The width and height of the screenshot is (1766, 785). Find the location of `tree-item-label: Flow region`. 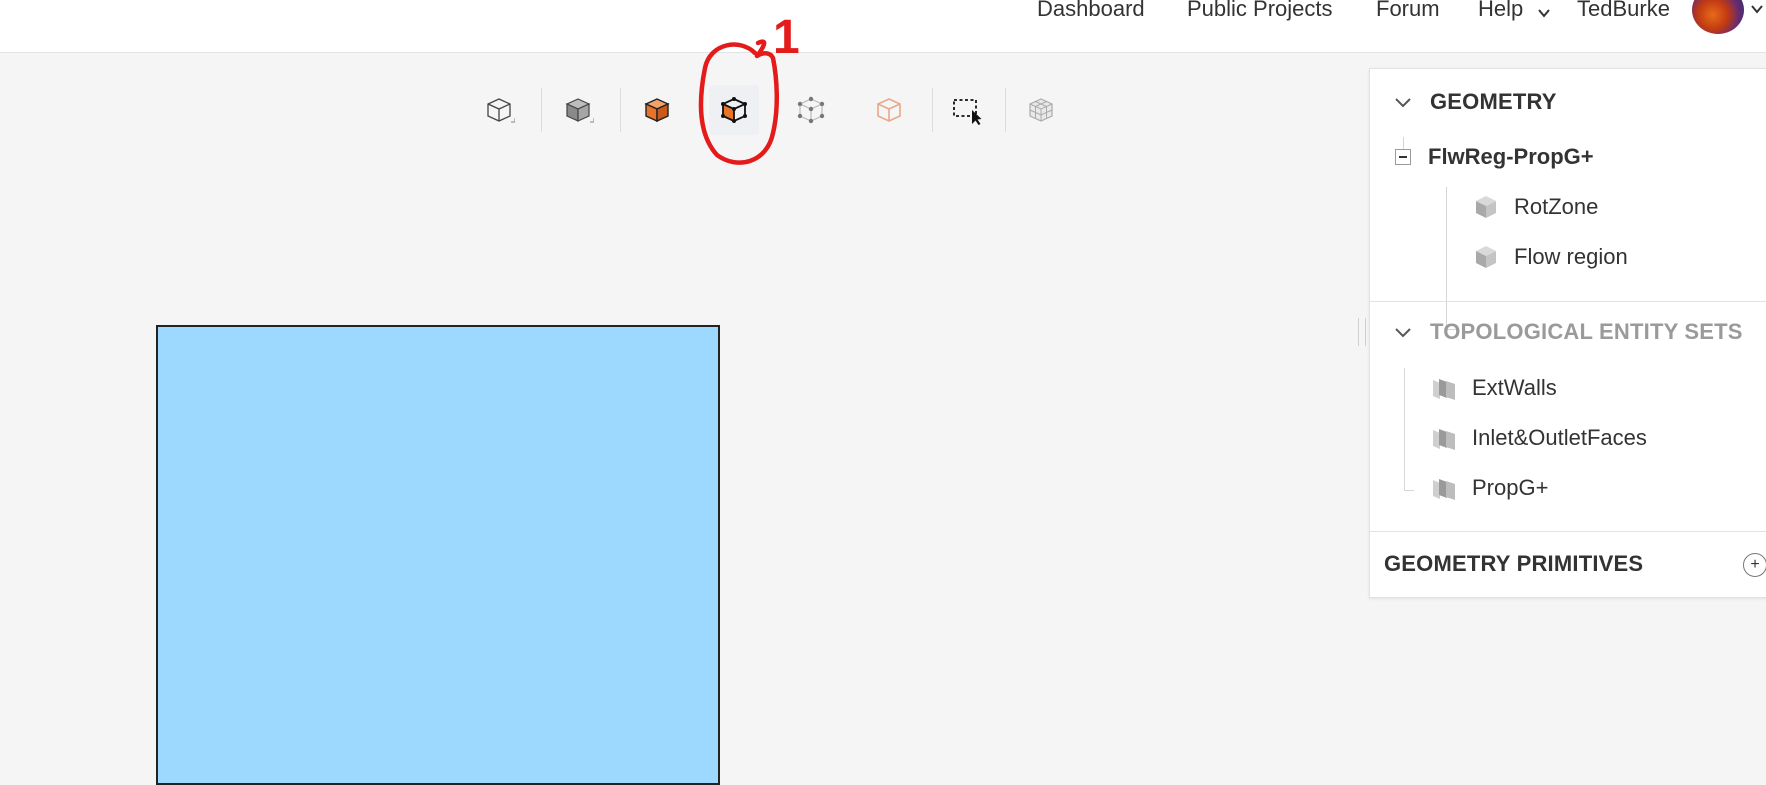

tree-item-label: Flow region is located at coordinates (1571, 256).